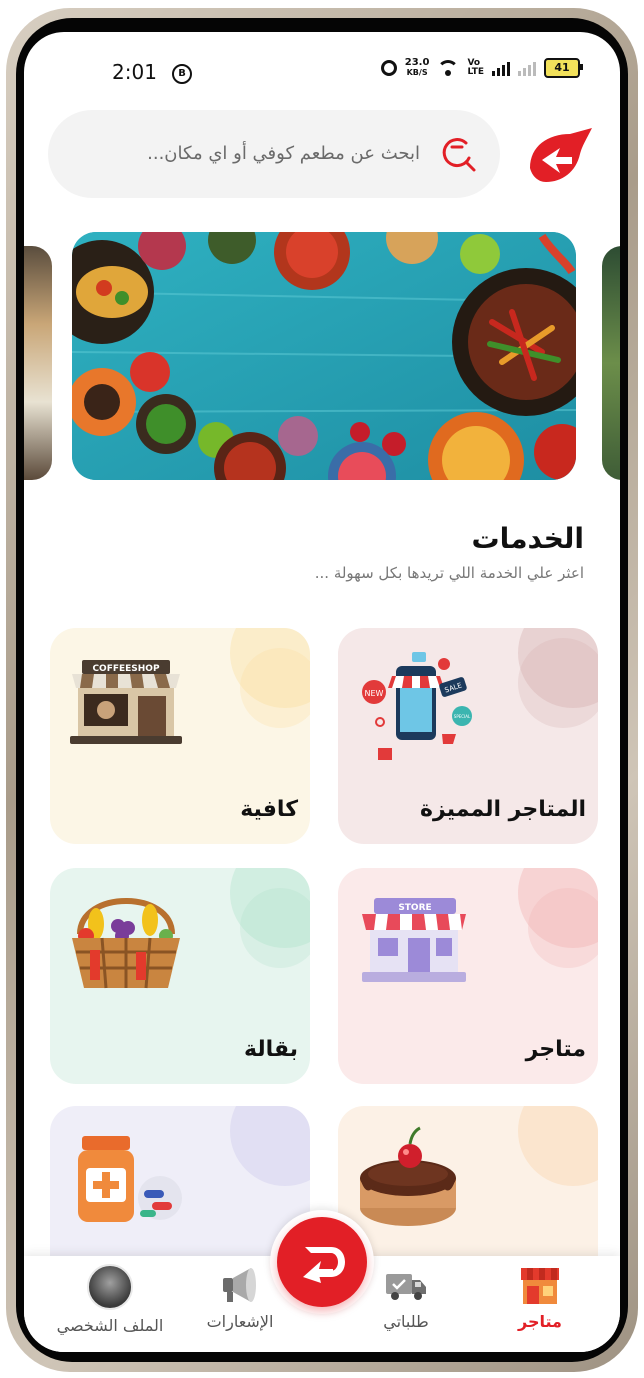  I want to click on service-card-grocery: بقالة, so click(180, 976).